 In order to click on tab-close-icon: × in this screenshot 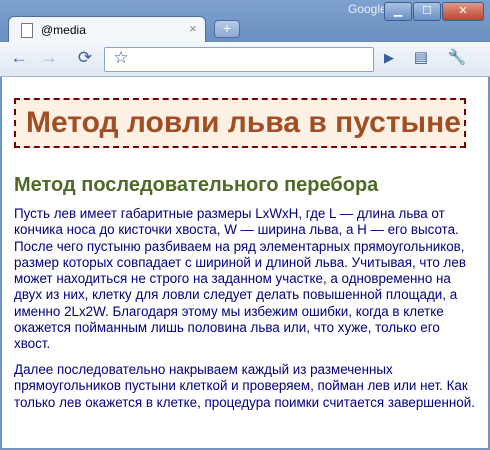, I will do `click(193, 28)`.